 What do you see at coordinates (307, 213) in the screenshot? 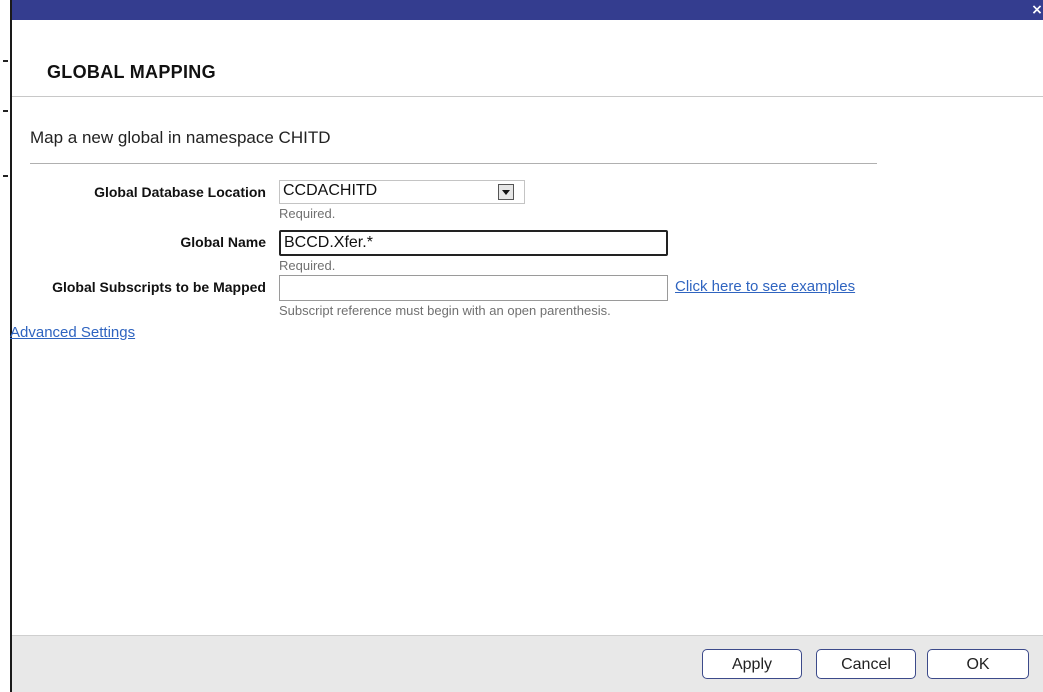
I see `database-location-hint: Required.` at bounding box center [307, 213].